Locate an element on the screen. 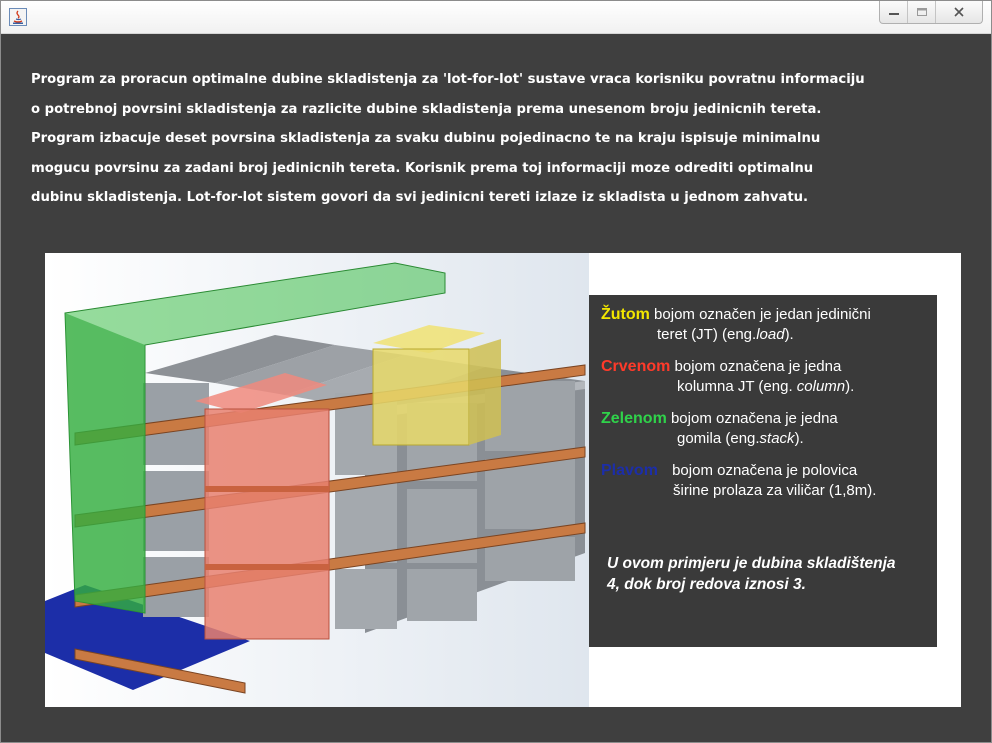  minimize-icon is located at coordinates (893, 14).